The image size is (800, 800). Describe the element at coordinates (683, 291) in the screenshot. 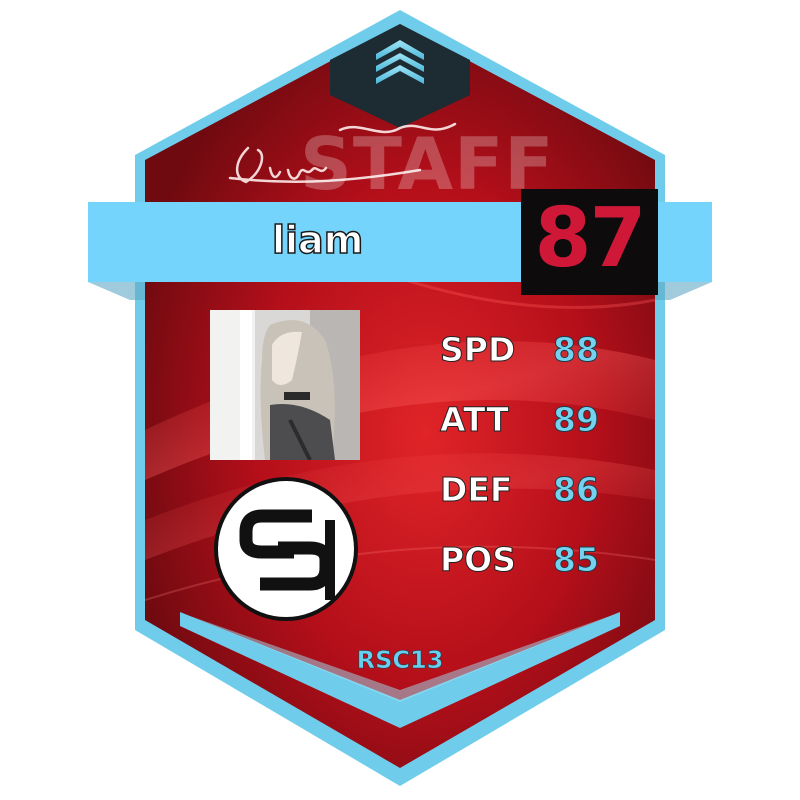

I see `banner-shadow-right` at that location.